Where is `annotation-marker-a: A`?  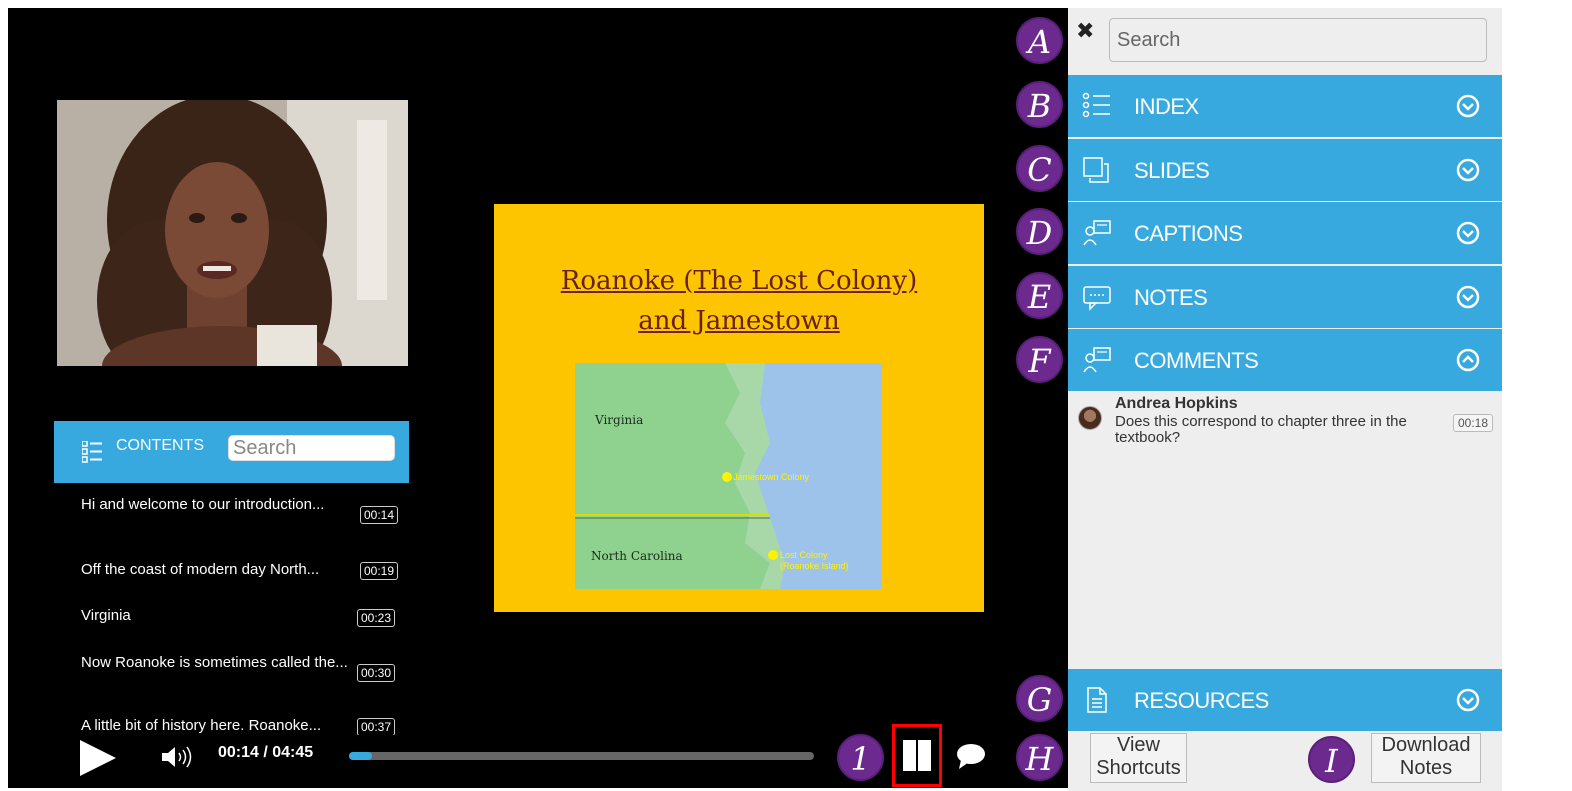
annotation-marker-a: A is located at coordinates (1039, 40).